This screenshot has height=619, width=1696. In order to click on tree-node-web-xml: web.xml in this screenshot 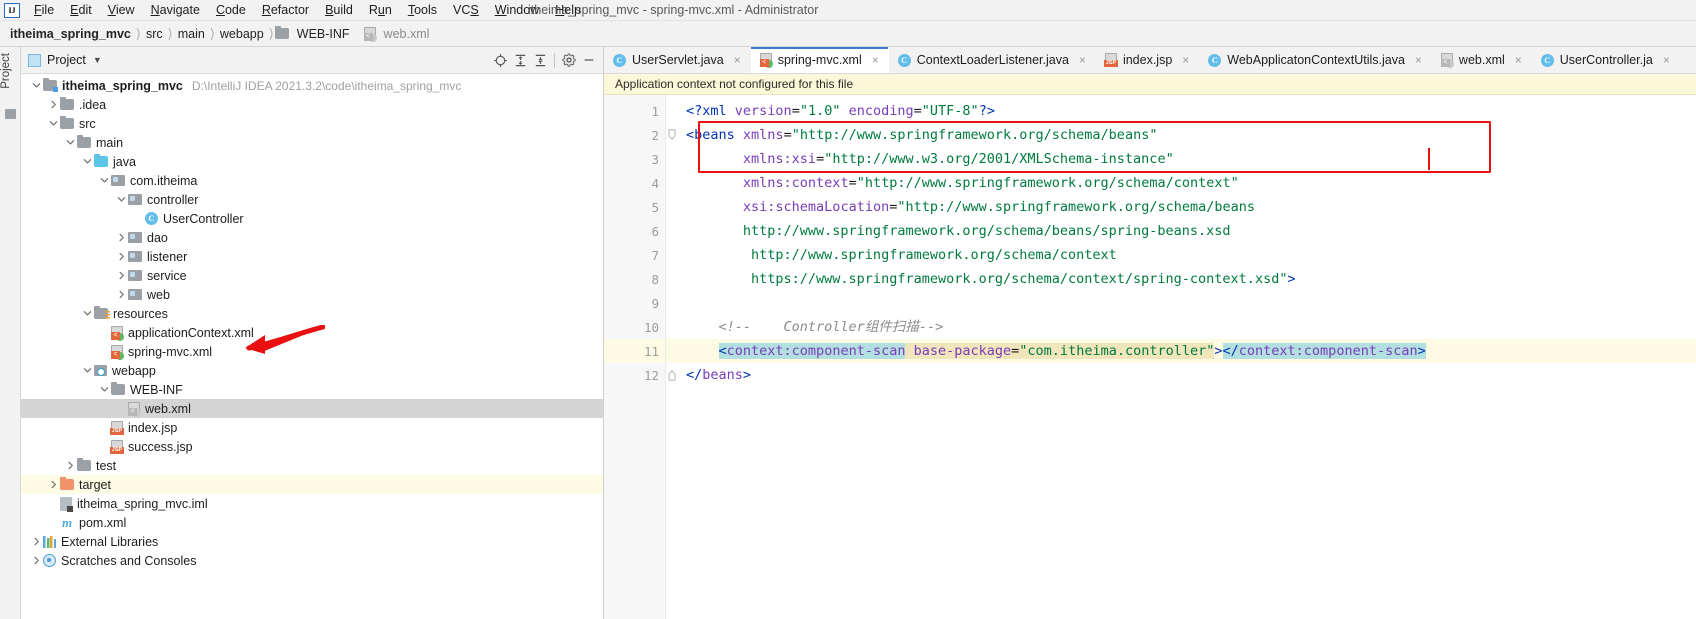, I will do `click(312, 408)`.